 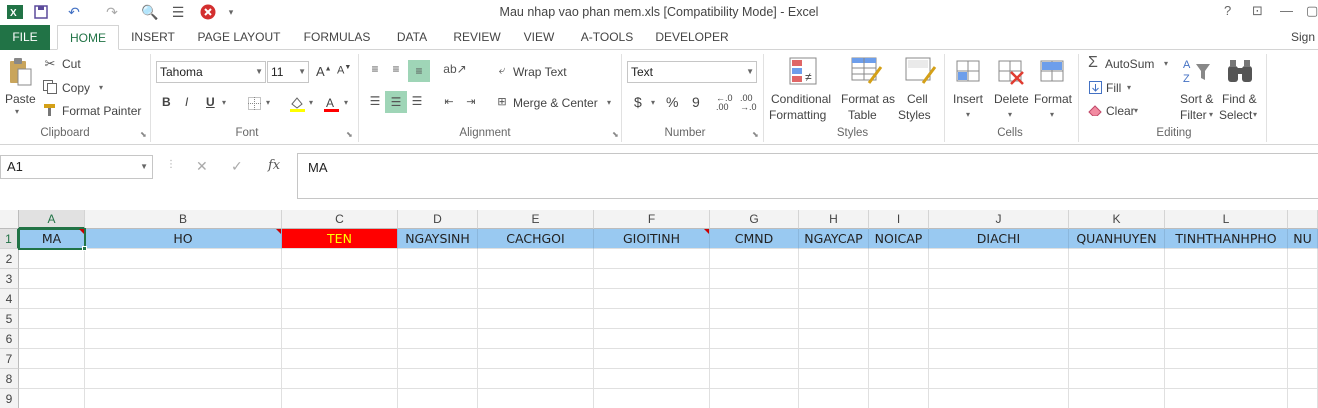 I want to click on column-header-m, so click(x=1303, y=219).